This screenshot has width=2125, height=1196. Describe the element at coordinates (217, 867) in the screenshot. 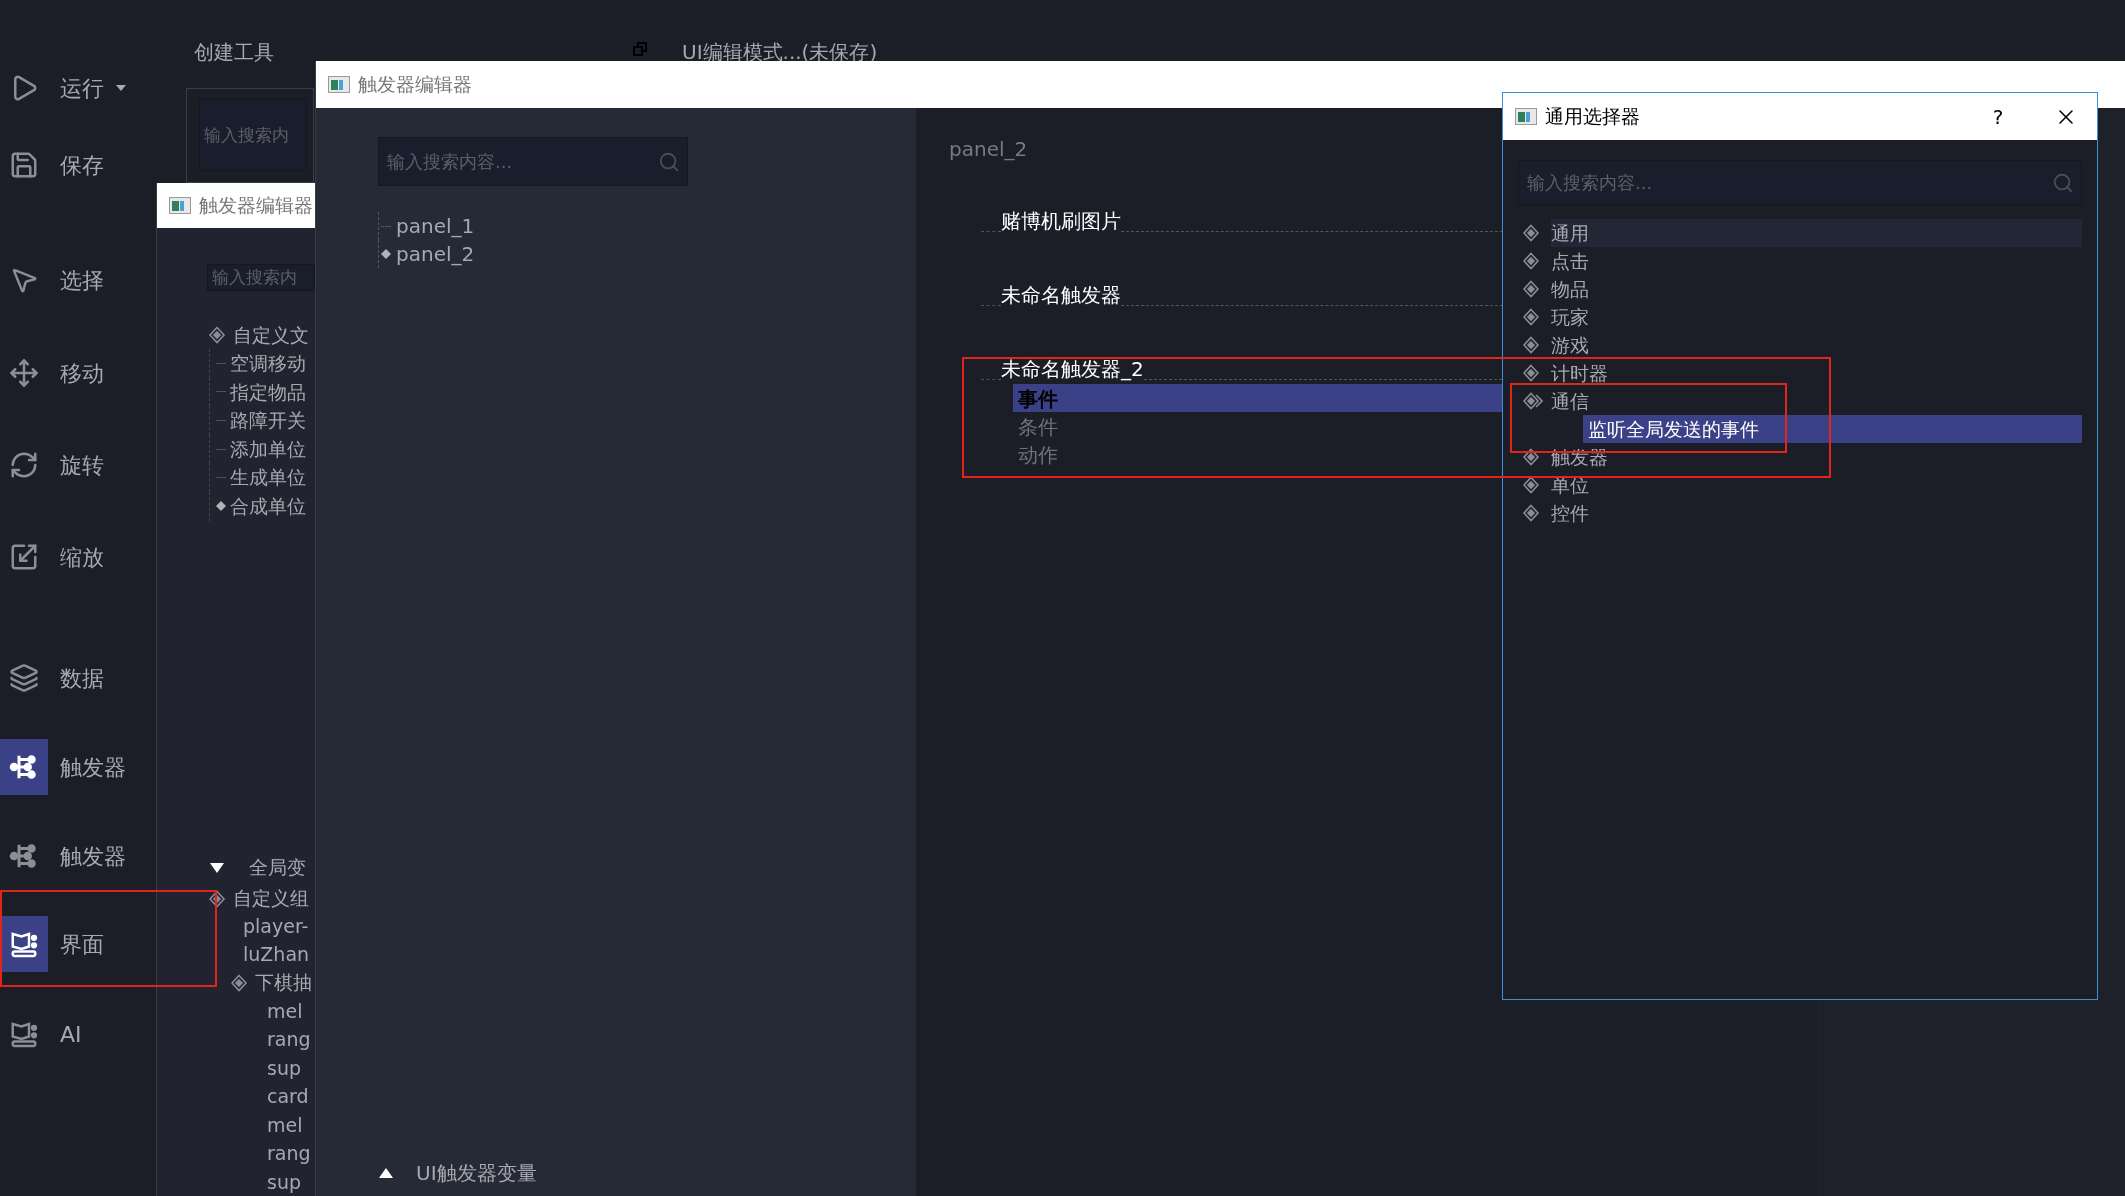

I see `collapse-triangle-icon` at that location.